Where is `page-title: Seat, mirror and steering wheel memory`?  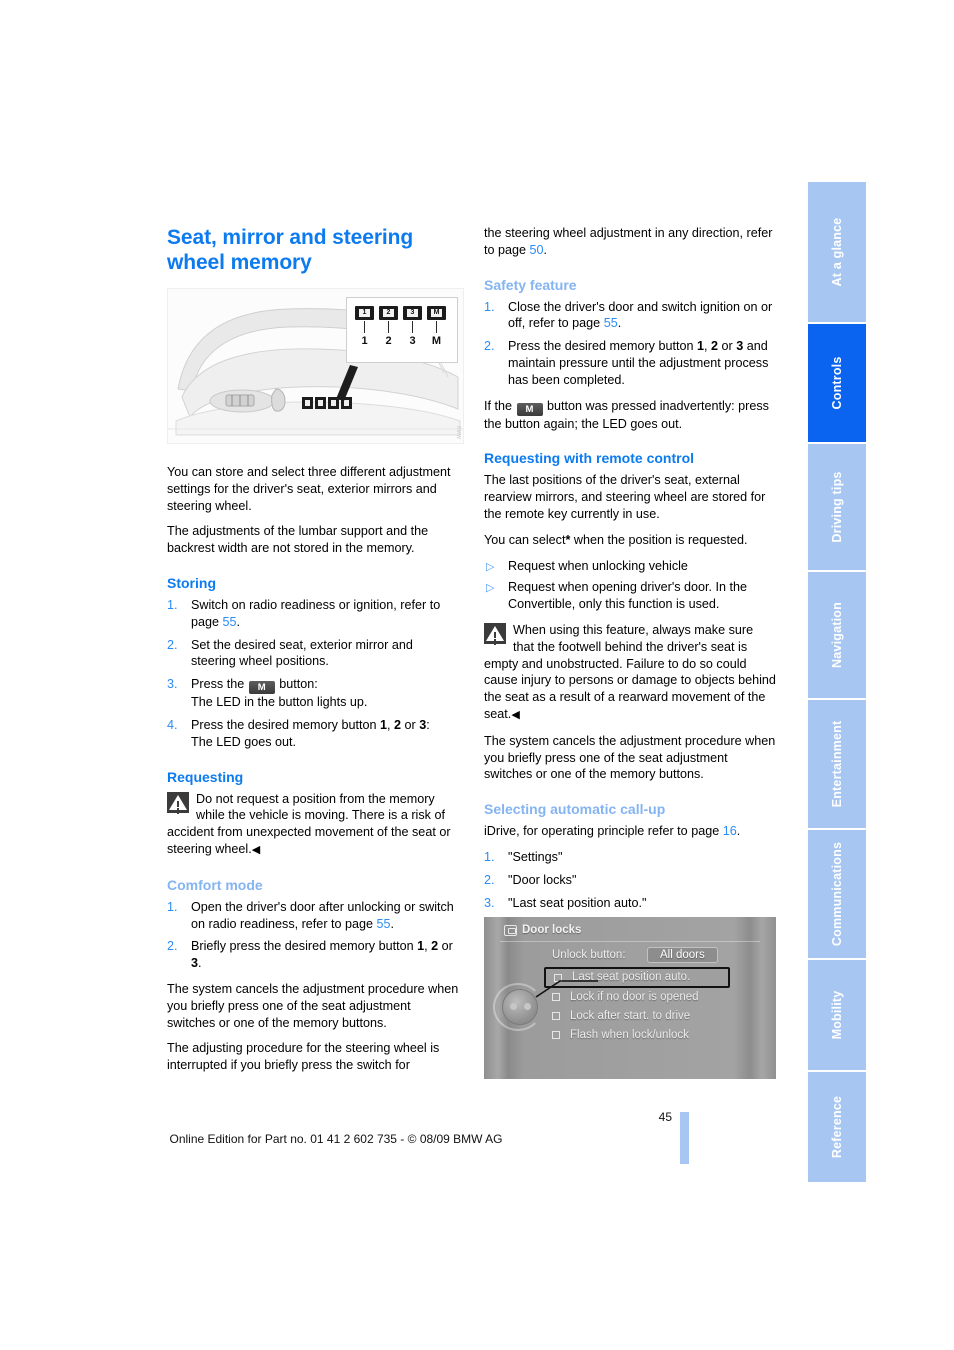
page-title: Seat, mirror and steering wheel memory is located at coordinates (290, 250).